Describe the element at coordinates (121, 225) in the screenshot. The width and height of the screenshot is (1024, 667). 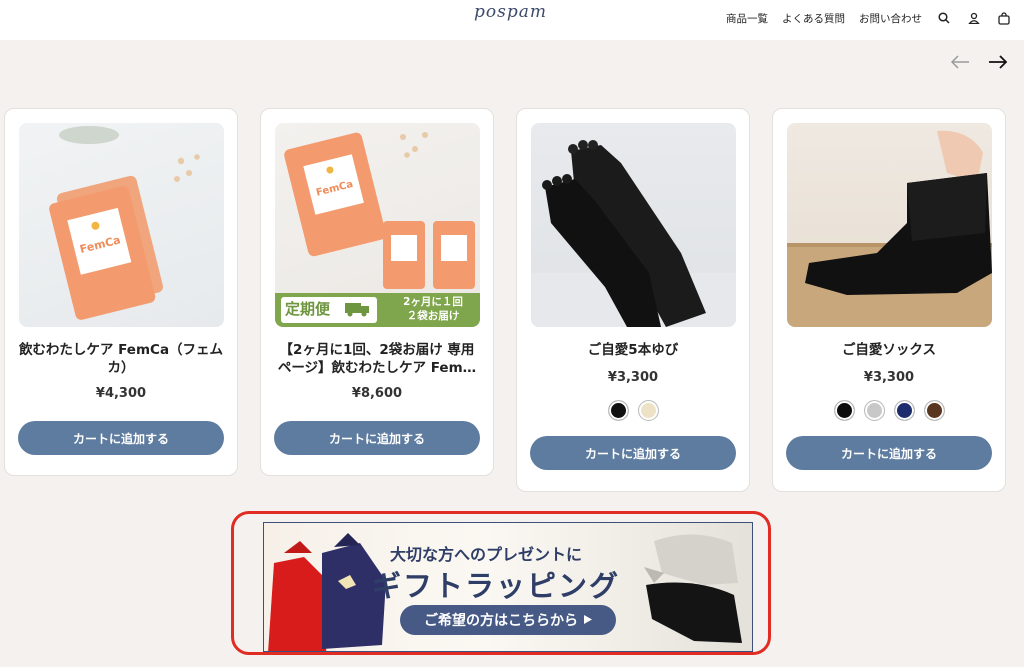
I see `product-image: FemCa` at that location.